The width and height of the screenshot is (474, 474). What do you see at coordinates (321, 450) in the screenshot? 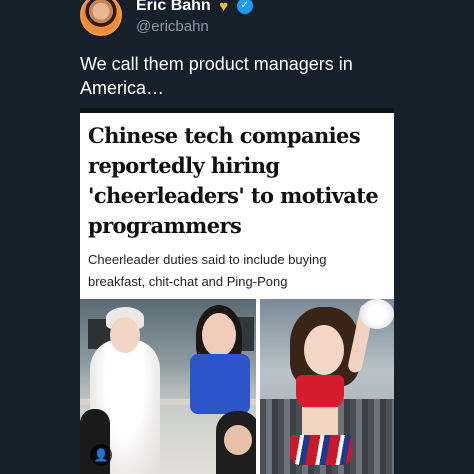
I see `cheer-skirt` at bounding box center [321, 450].